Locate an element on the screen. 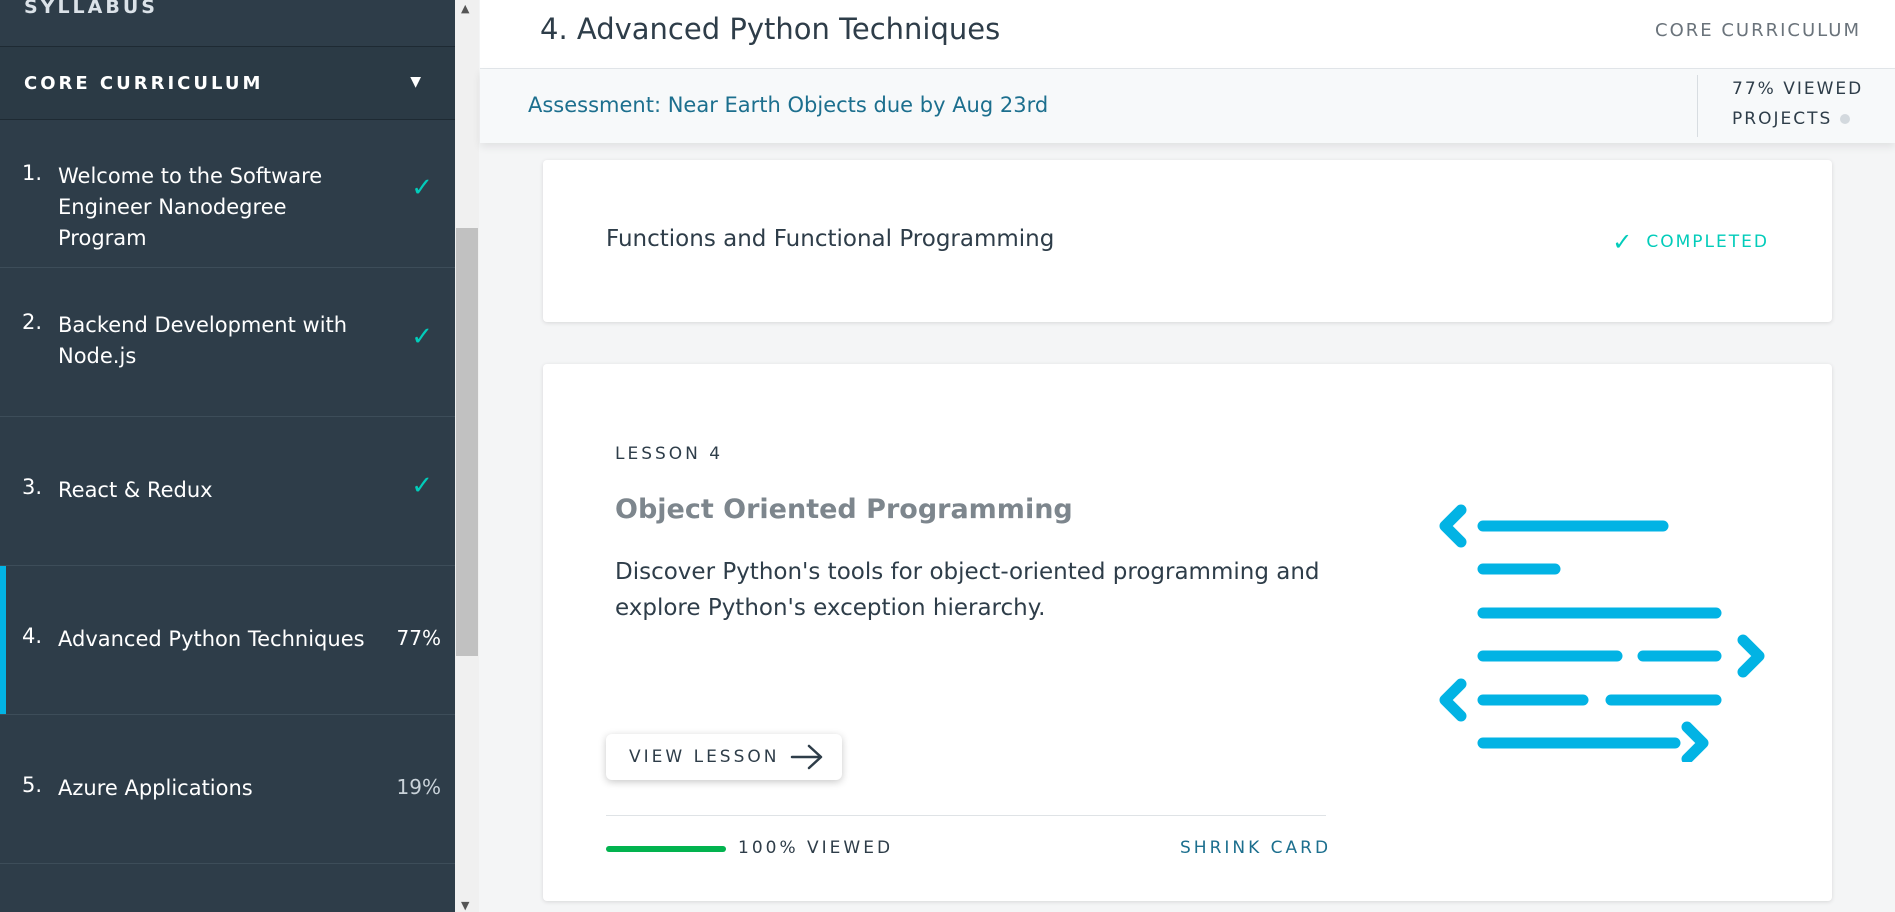 The height and width of the screenshot is (912, 1895). caret-down-icon: ▼ is located at coordinates (415, 82).